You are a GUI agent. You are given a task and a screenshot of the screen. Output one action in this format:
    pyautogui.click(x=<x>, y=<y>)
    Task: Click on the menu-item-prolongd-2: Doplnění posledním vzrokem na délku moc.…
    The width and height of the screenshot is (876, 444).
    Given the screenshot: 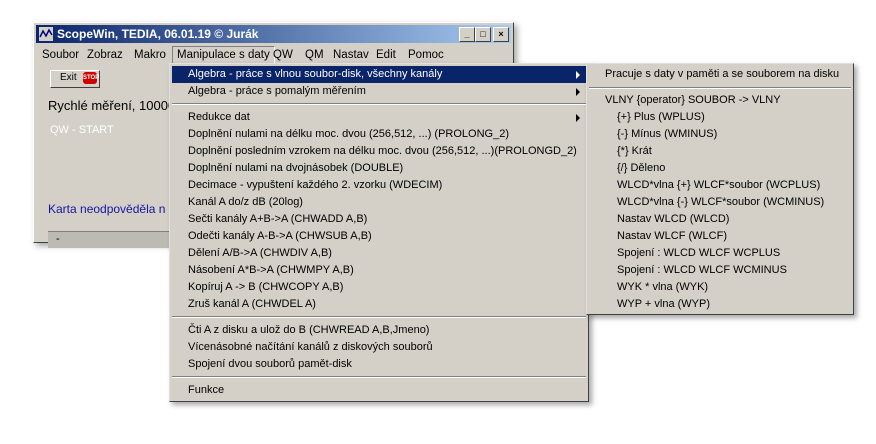 What is the action you would take?
    pyautogui.click(x=379, y=151)
    